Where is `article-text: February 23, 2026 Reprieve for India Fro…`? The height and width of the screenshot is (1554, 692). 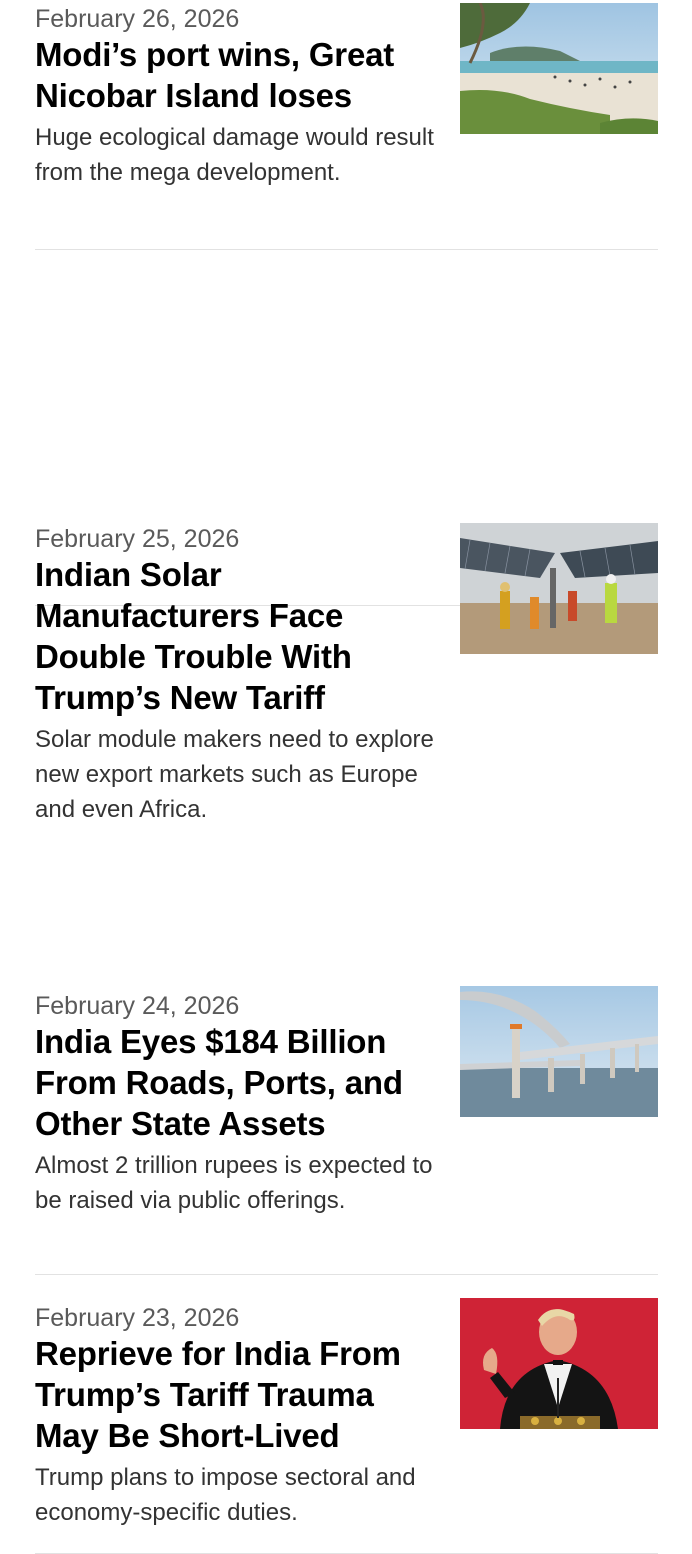
article-text: February 23, 2026 Reprieve for India Fro… is located at coordinates (237, 1402).